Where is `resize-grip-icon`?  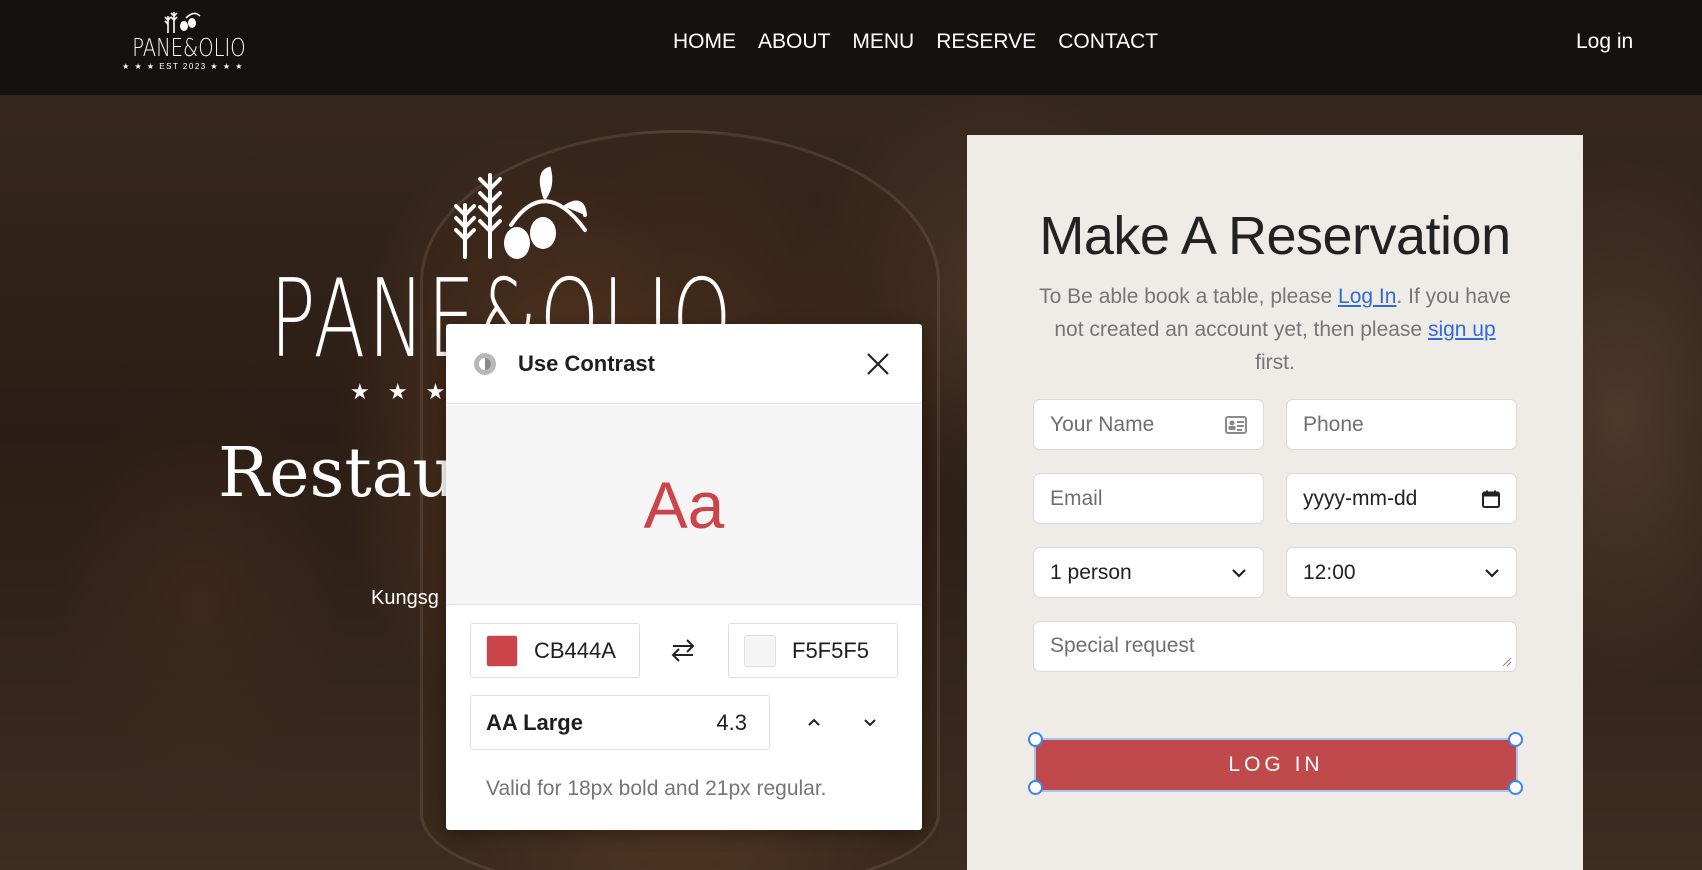 resize-grip-icon is located at coordinates (1507, 662).